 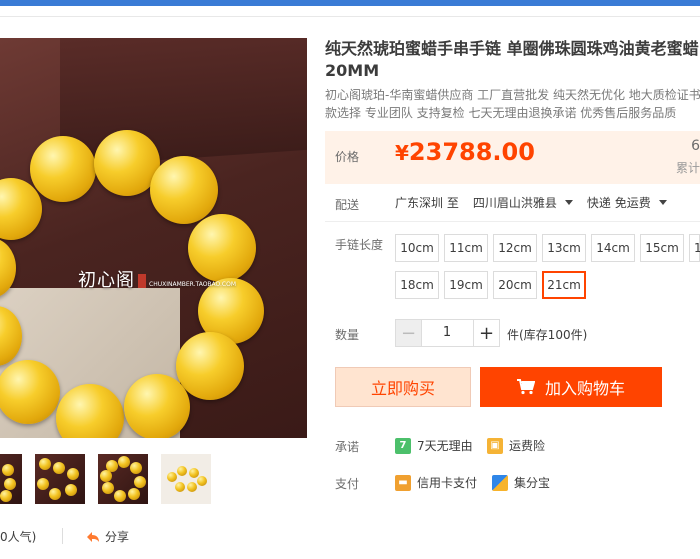 What do you see at coordinates (350, 3) in the screenshot?
I see `top-nav-bar` at bounding box center [350, 3].